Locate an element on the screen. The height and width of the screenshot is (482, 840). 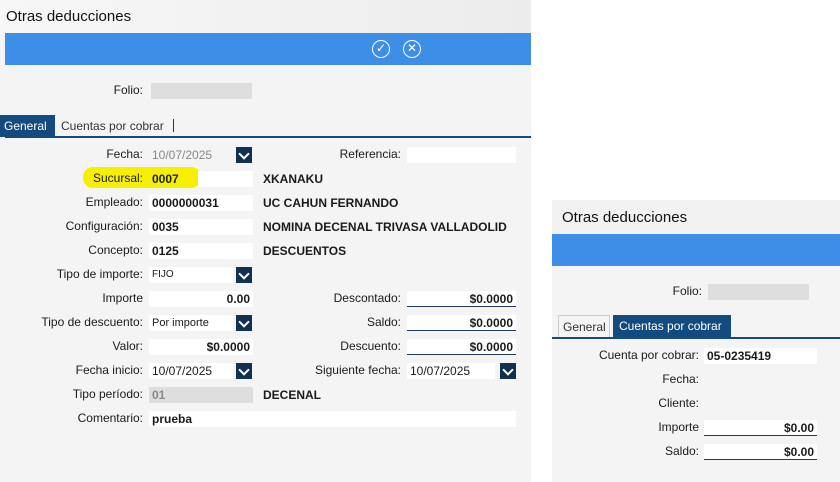
fecha-inicio-field: 10/07/2025 is located at coordinates (191, 371).